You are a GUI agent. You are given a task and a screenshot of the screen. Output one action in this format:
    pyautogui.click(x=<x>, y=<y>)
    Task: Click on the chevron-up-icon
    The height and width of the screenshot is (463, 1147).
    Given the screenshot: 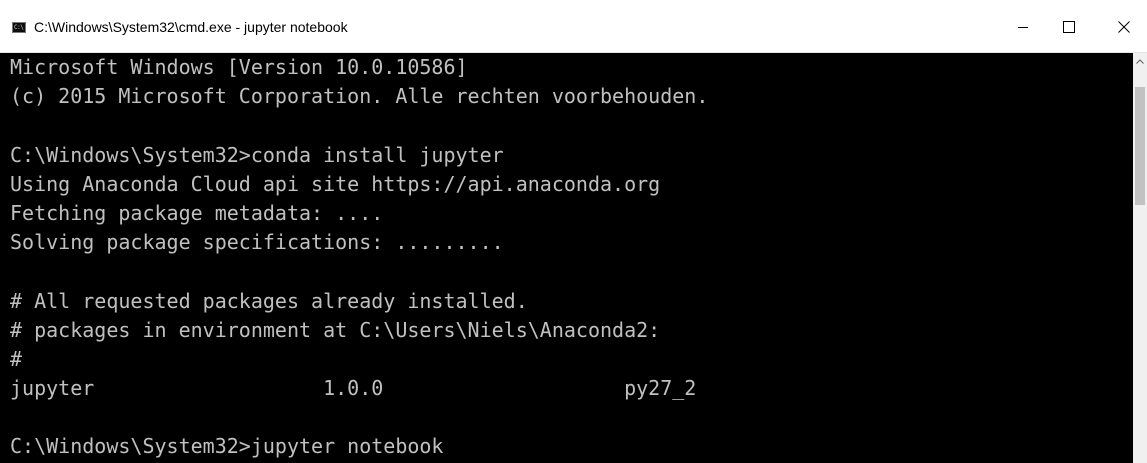 What is the action you would take?
    pyautogui.click(x=1140, y=61)
    